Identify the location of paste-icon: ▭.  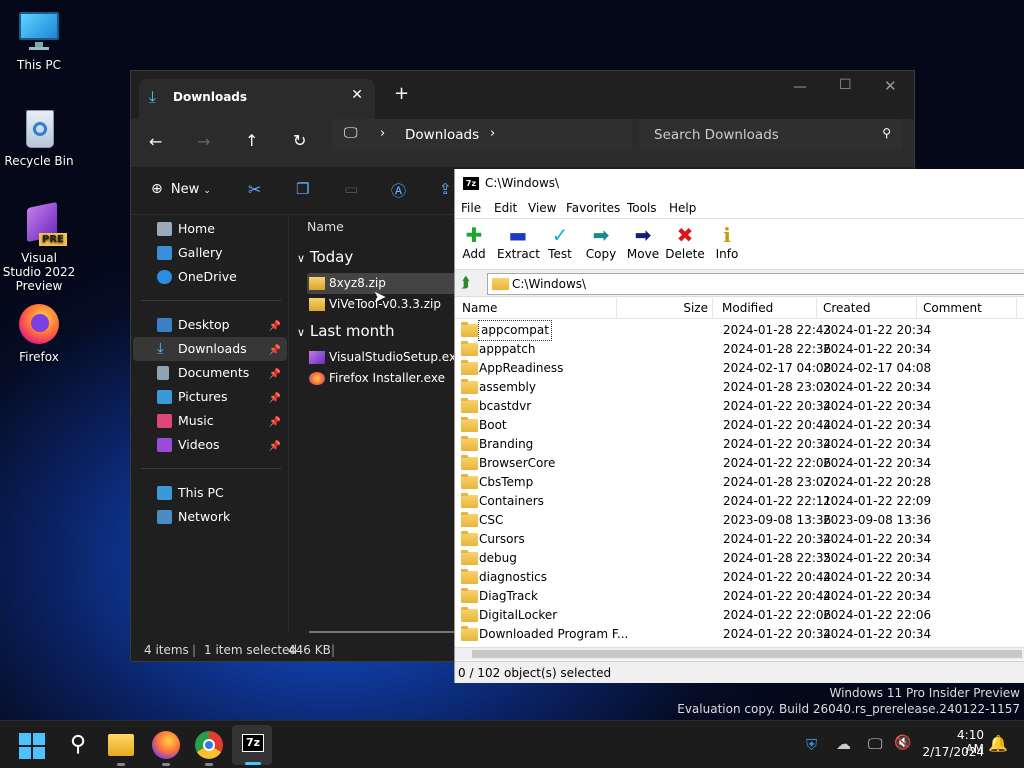
(351, 189).